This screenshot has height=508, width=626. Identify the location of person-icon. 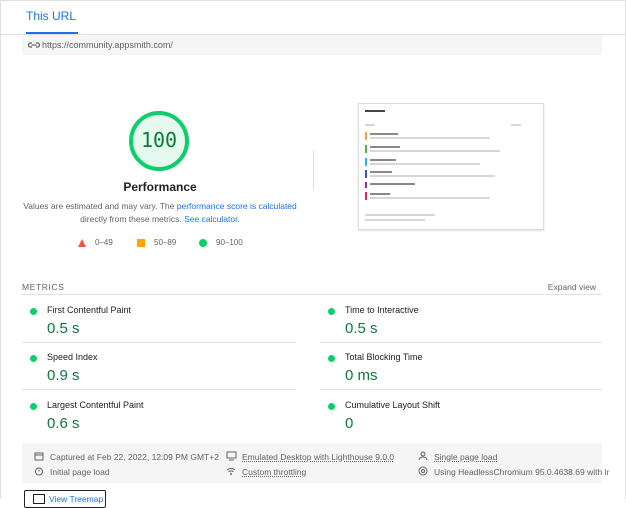
(423, 456).